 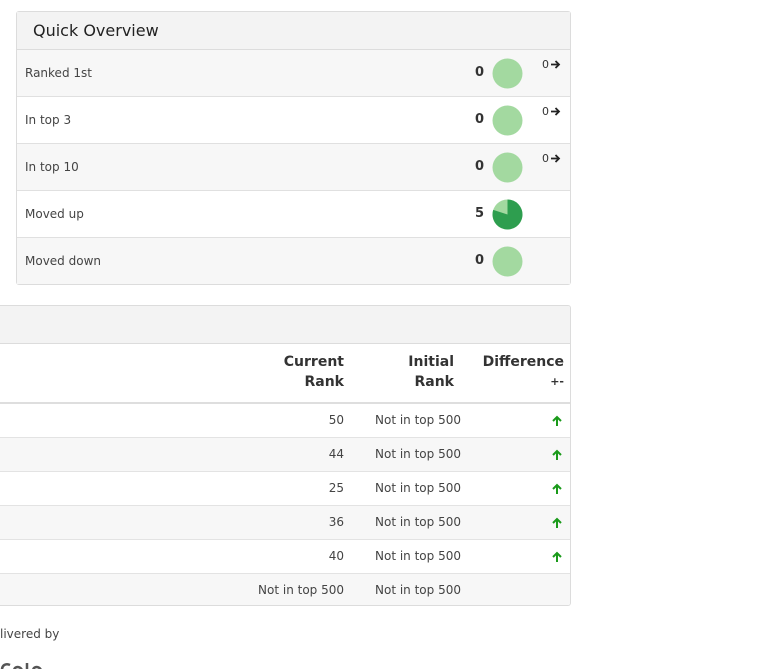 I want to click on delivered-by-text: livered by, so click(x=30, y=634).